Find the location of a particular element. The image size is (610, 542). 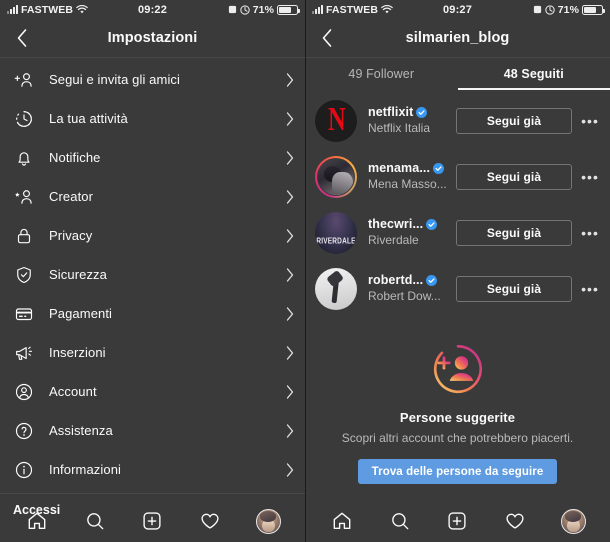

status-bar-left: FASTWEB 09:22 71% is located at coordinates (152, 9).